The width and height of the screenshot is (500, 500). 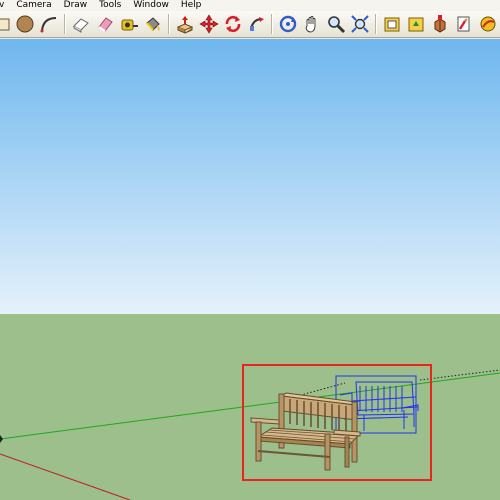 I want to click on zoom-extents-icon, so click(x=360, y=24).